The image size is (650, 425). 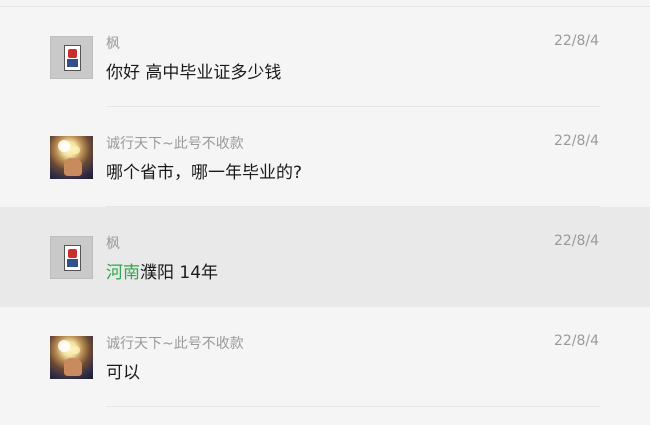 I want to click on divider, so click(x=353, y=406).